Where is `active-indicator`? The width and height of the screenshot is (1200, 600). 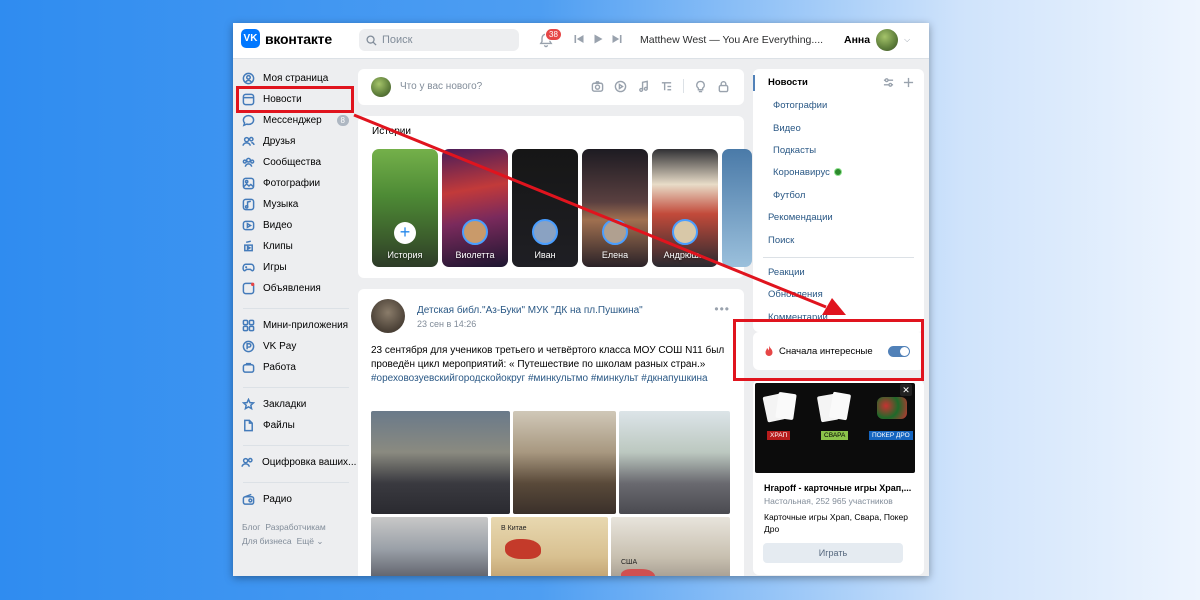 active-indicator is located at coordinates (754, 83).